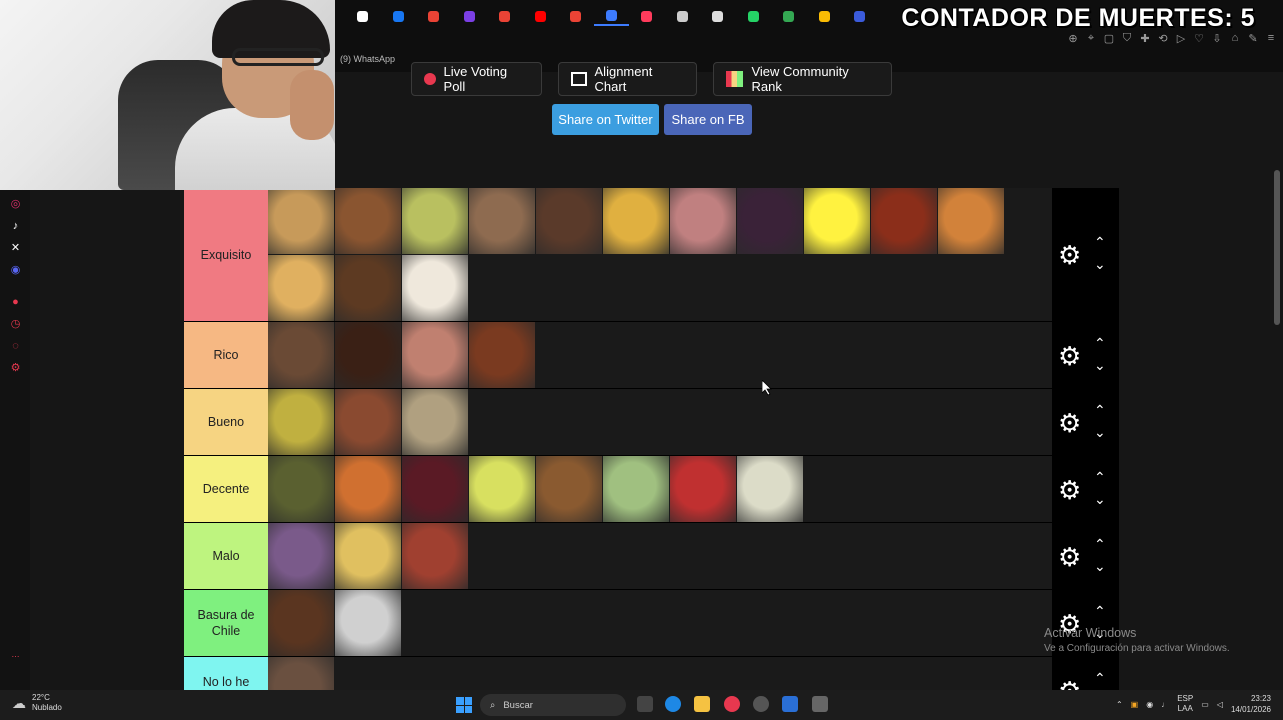 The image size is (1283, 720). What do you see at coordinates (1091, 38) in the screenshot?
I see `pin-icon: ⌖` at bounding box center [1091, 38].